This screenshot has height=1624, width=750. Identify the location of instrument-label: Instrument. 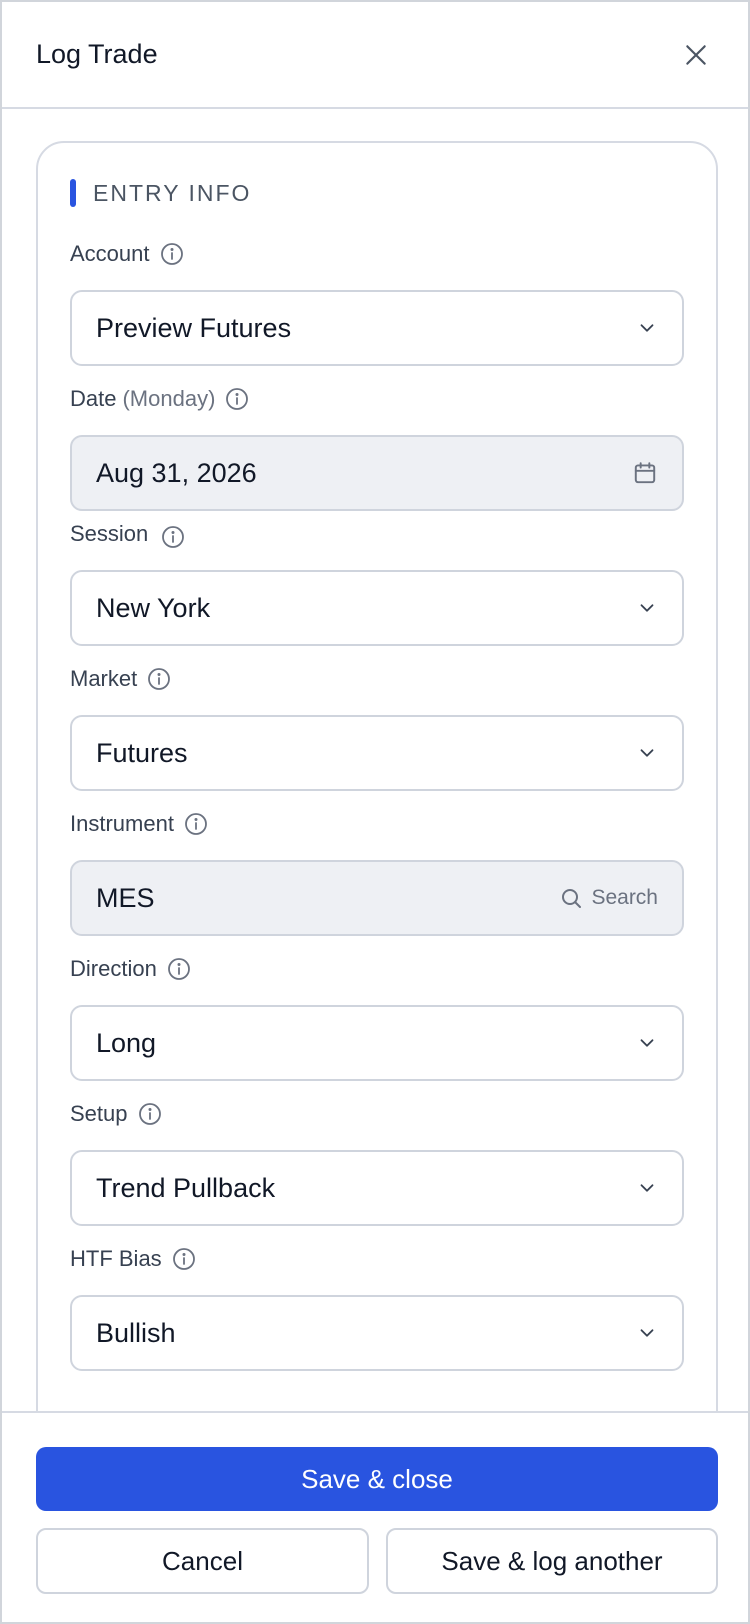
(122, 823).